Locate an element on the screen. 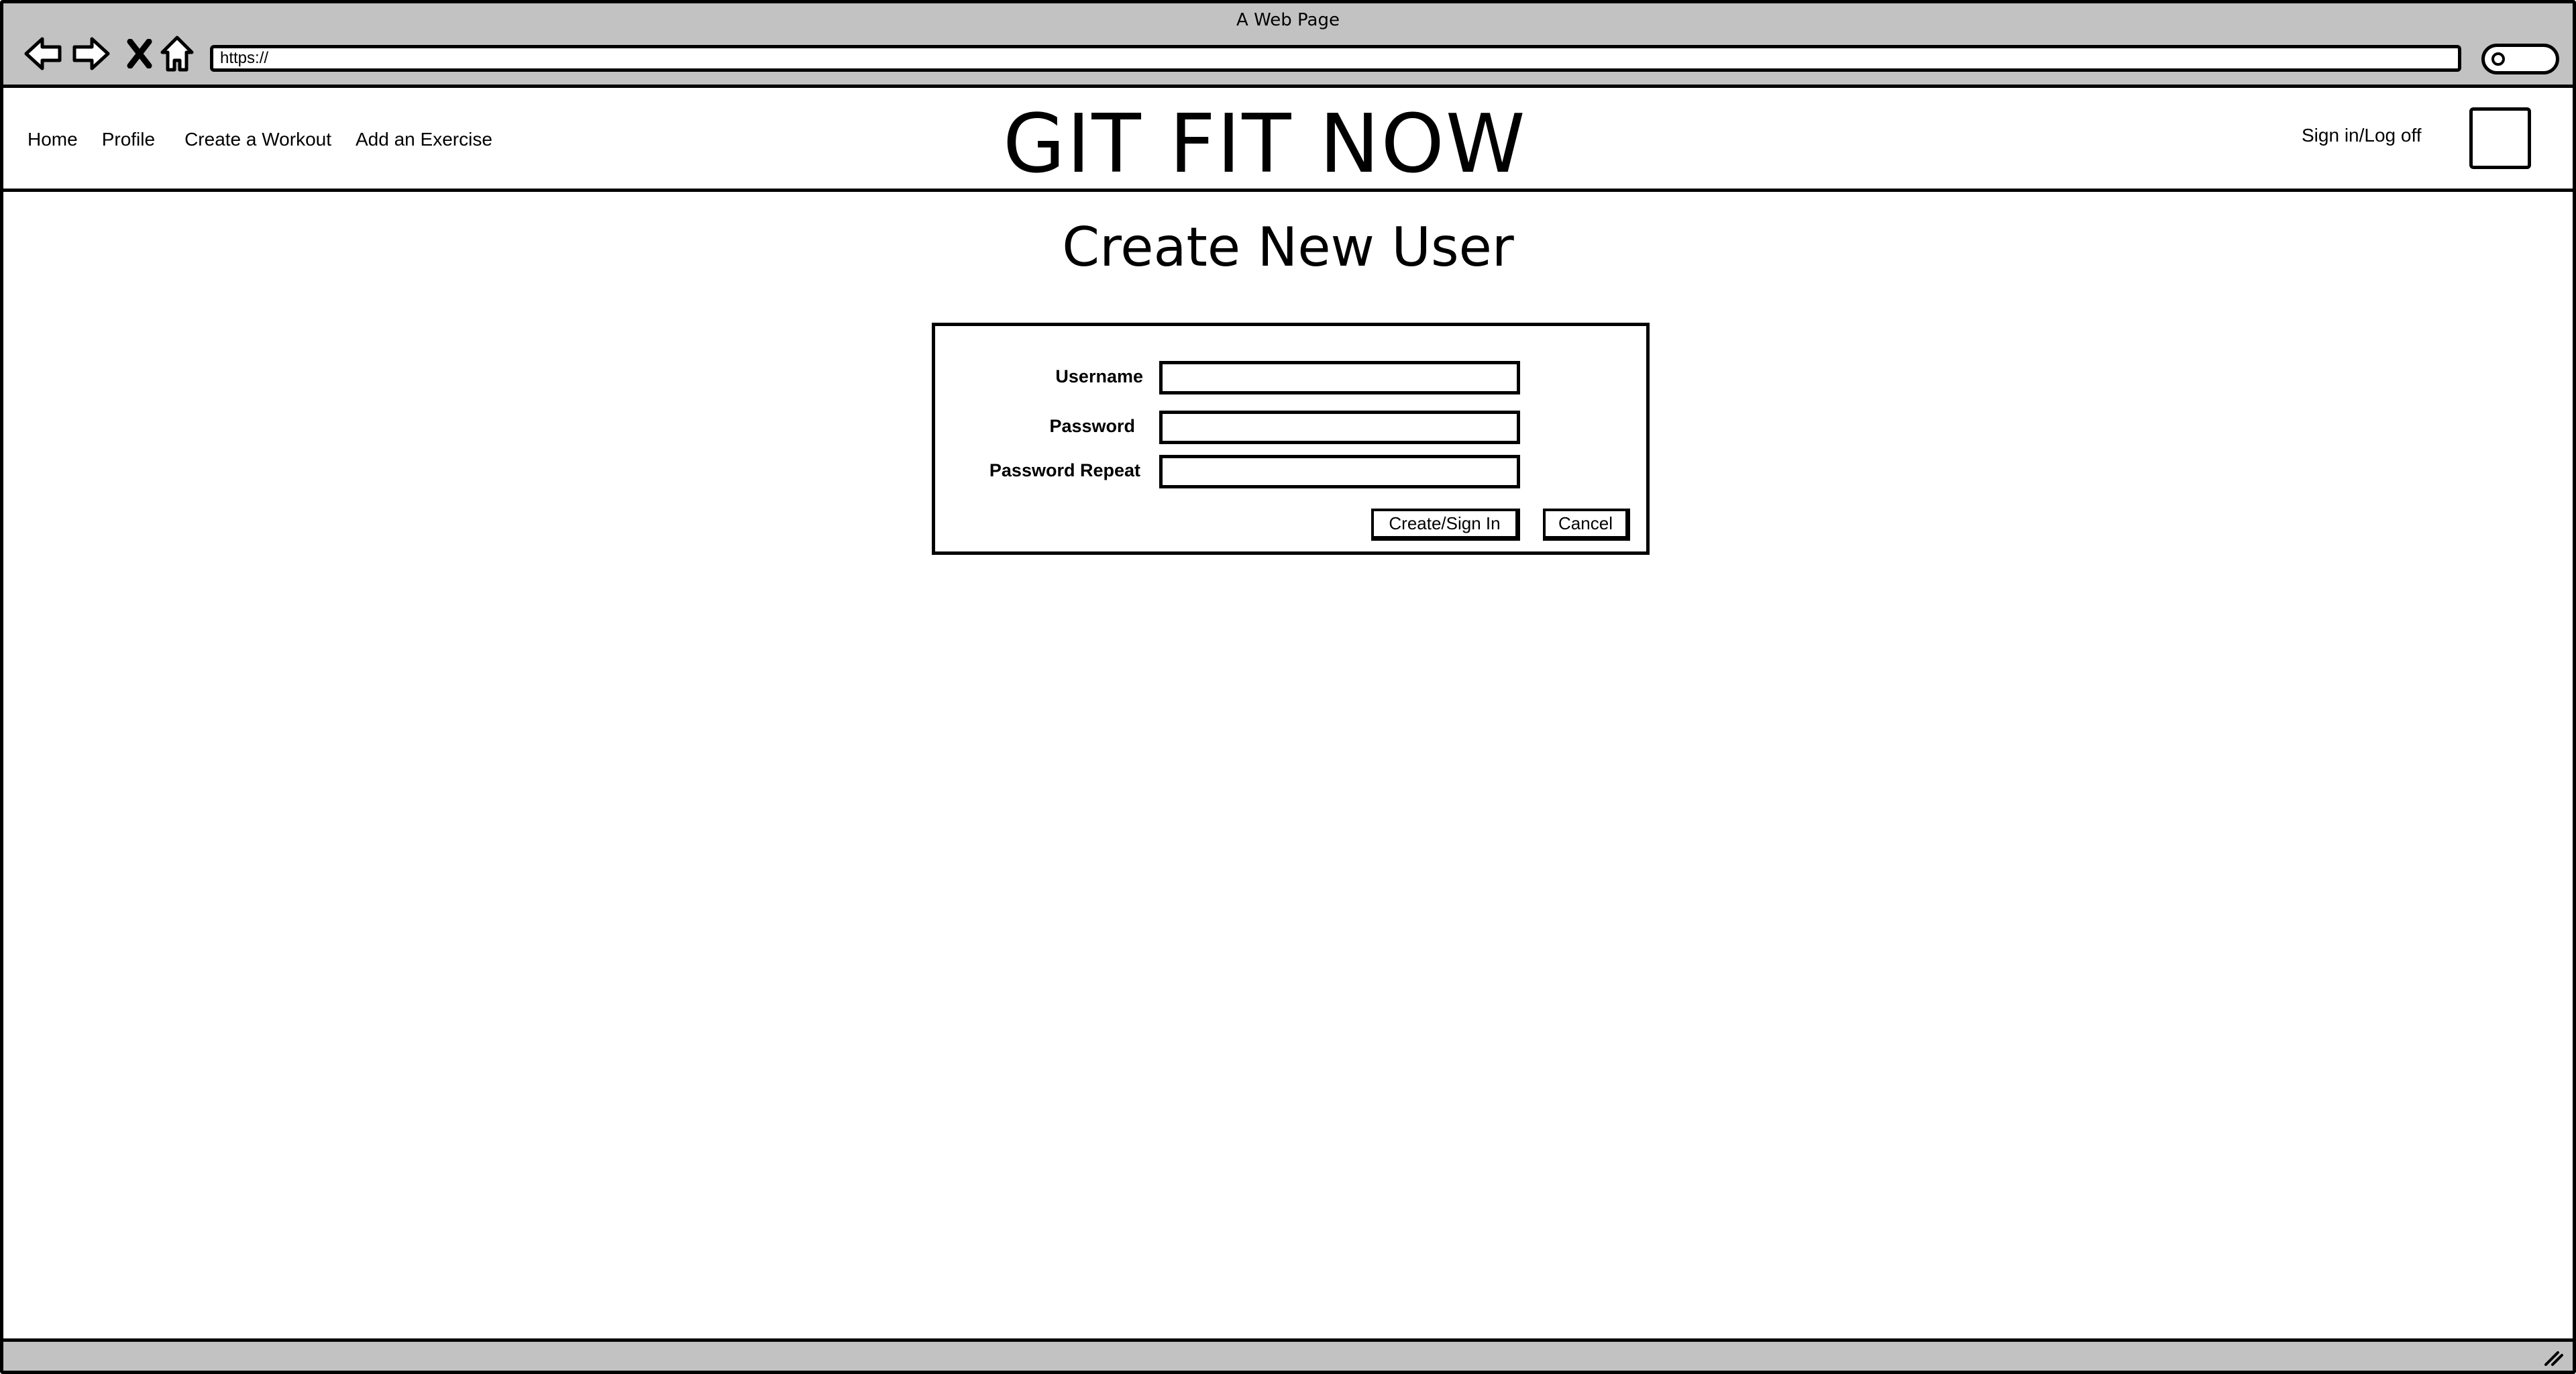  password-repeat-input is located at coordinates (1339, 472).